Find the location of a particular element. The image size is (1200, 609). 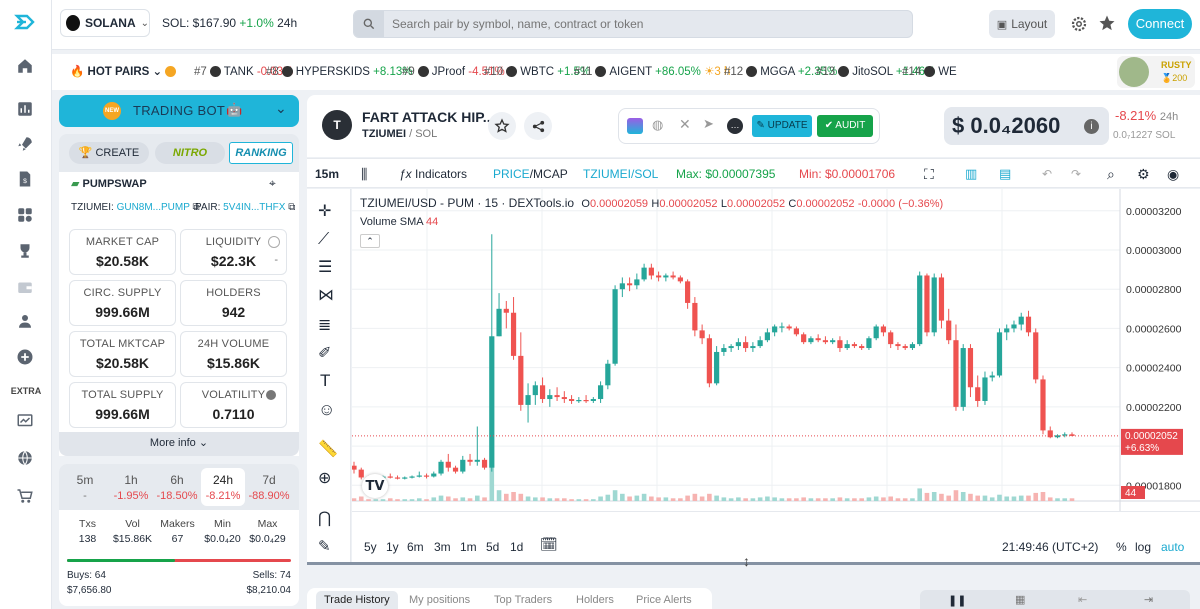

percent-toggle: % is located at coordinates (1121, 547).